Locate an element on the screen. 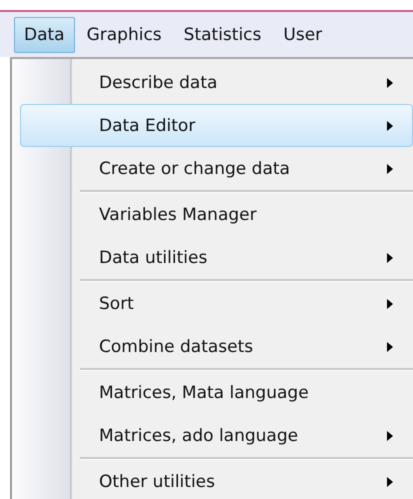 This screenshot has width=413, height=499. menu-bar-item: Statistics is located at coordinates (223, 34).